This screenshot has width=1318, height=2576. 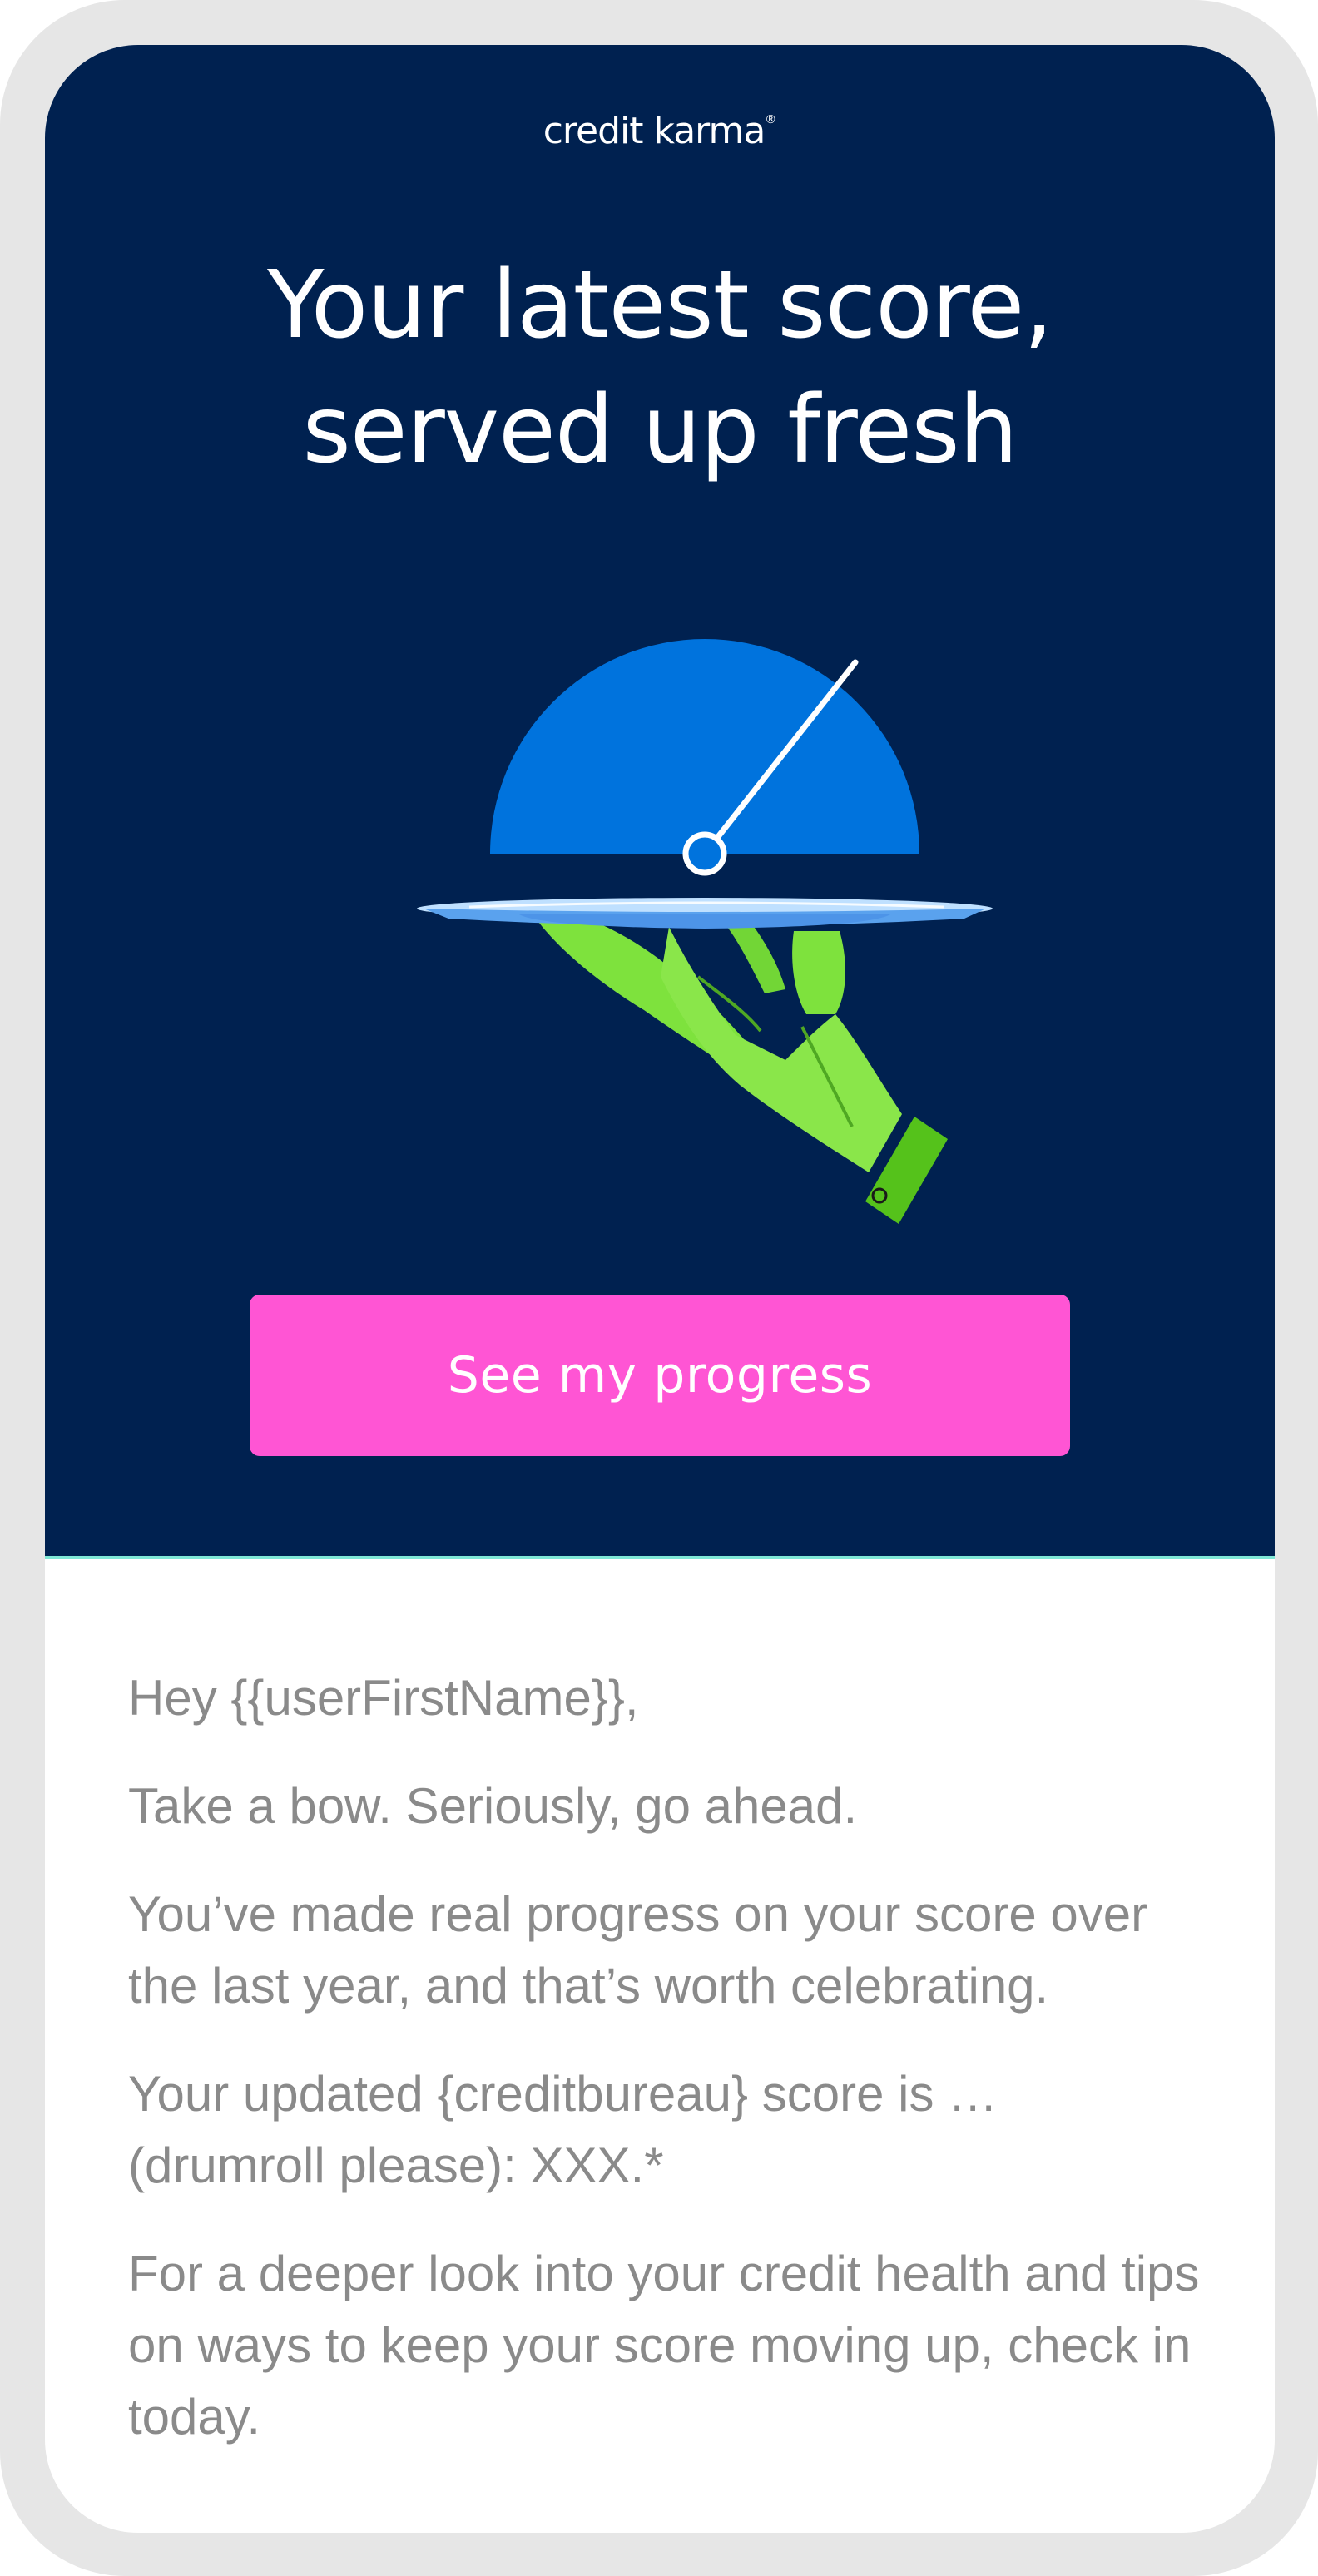 I want to click on body-paragraph-1: Take a bow. Seriously, go ahead., so click(x=493, y=1806).